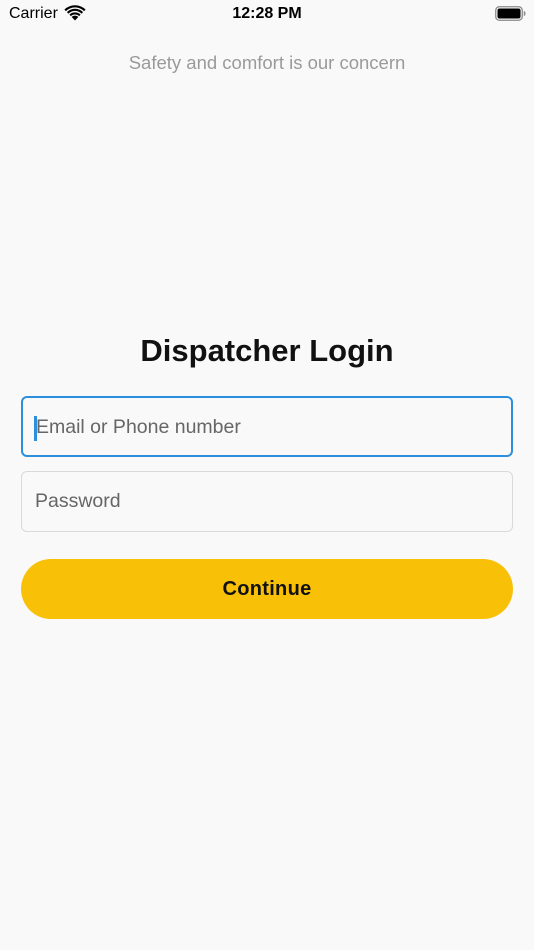  I want to click on status-bar: Carrier 12:28 PM, so click(267, 14).